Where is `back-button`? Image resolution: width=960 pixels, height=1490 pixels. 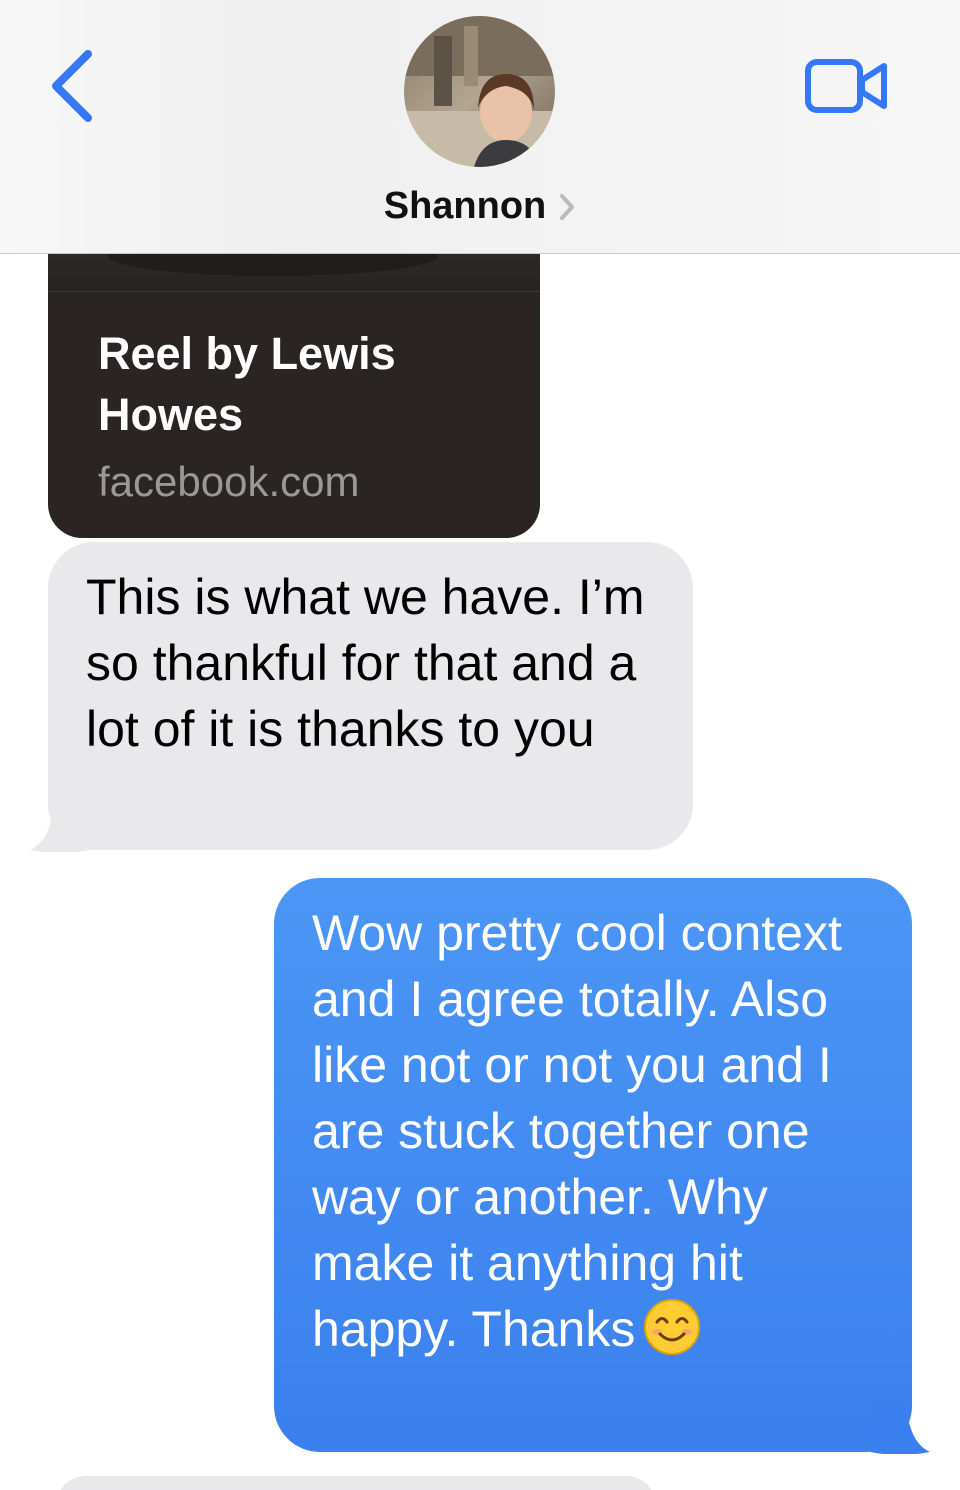
back-button is located at coordinates (71, 86).